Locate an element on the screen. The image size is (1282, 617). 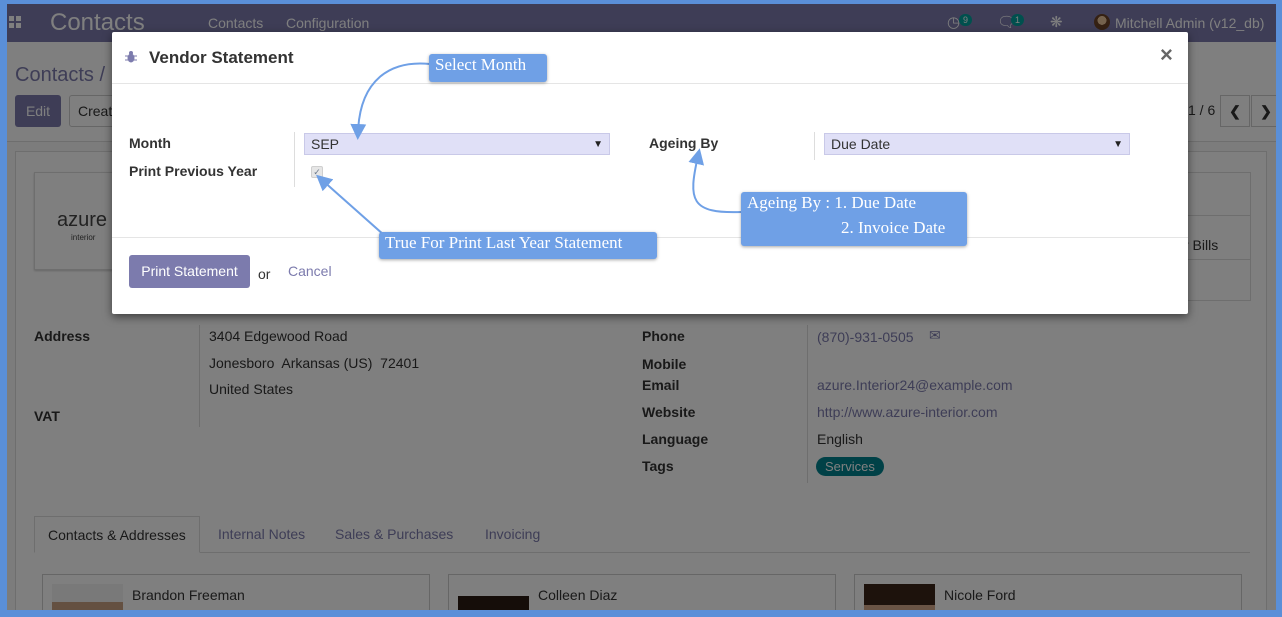
callout-ageing-by: Ageing By : 1. Due Date 2. Invoice Date is located at coordinates (854, 219).